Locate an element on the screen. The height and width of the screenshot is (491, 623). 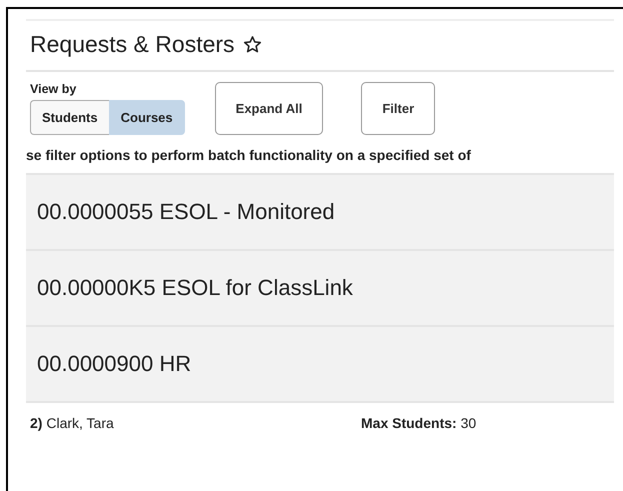
course-row: 00.00000K5 ESOL for ClassLink is located at coordinates (320, 287).